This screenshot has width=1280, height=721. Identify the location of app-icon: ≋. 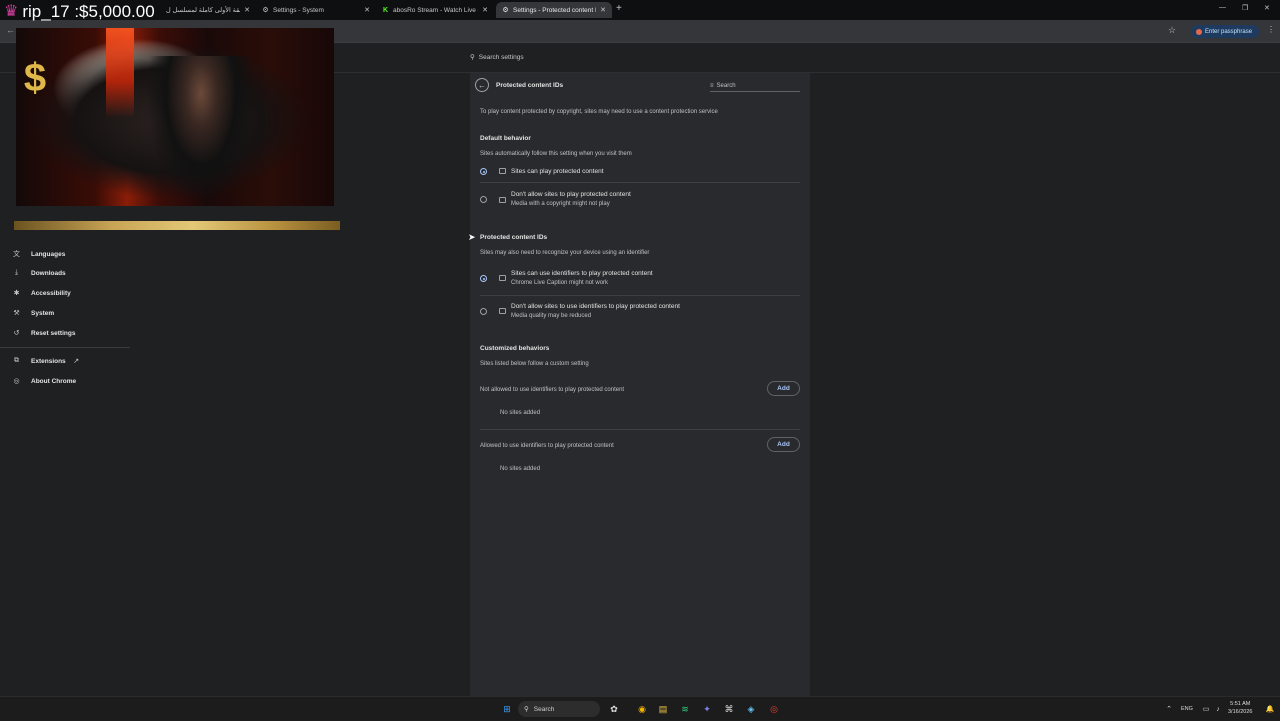
(685, 709).